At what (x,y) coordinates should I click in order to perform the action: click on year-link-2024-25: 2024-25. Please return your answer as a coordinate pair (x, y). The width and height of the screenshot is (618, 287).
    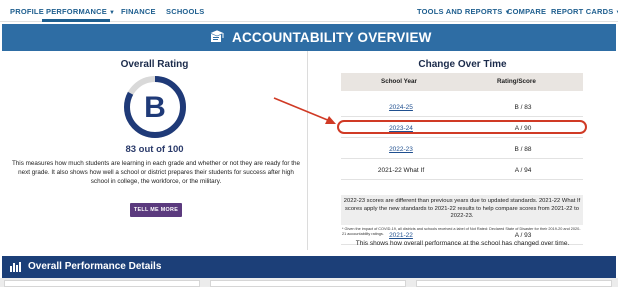
    Looking at the image, I should click on (401, 107).